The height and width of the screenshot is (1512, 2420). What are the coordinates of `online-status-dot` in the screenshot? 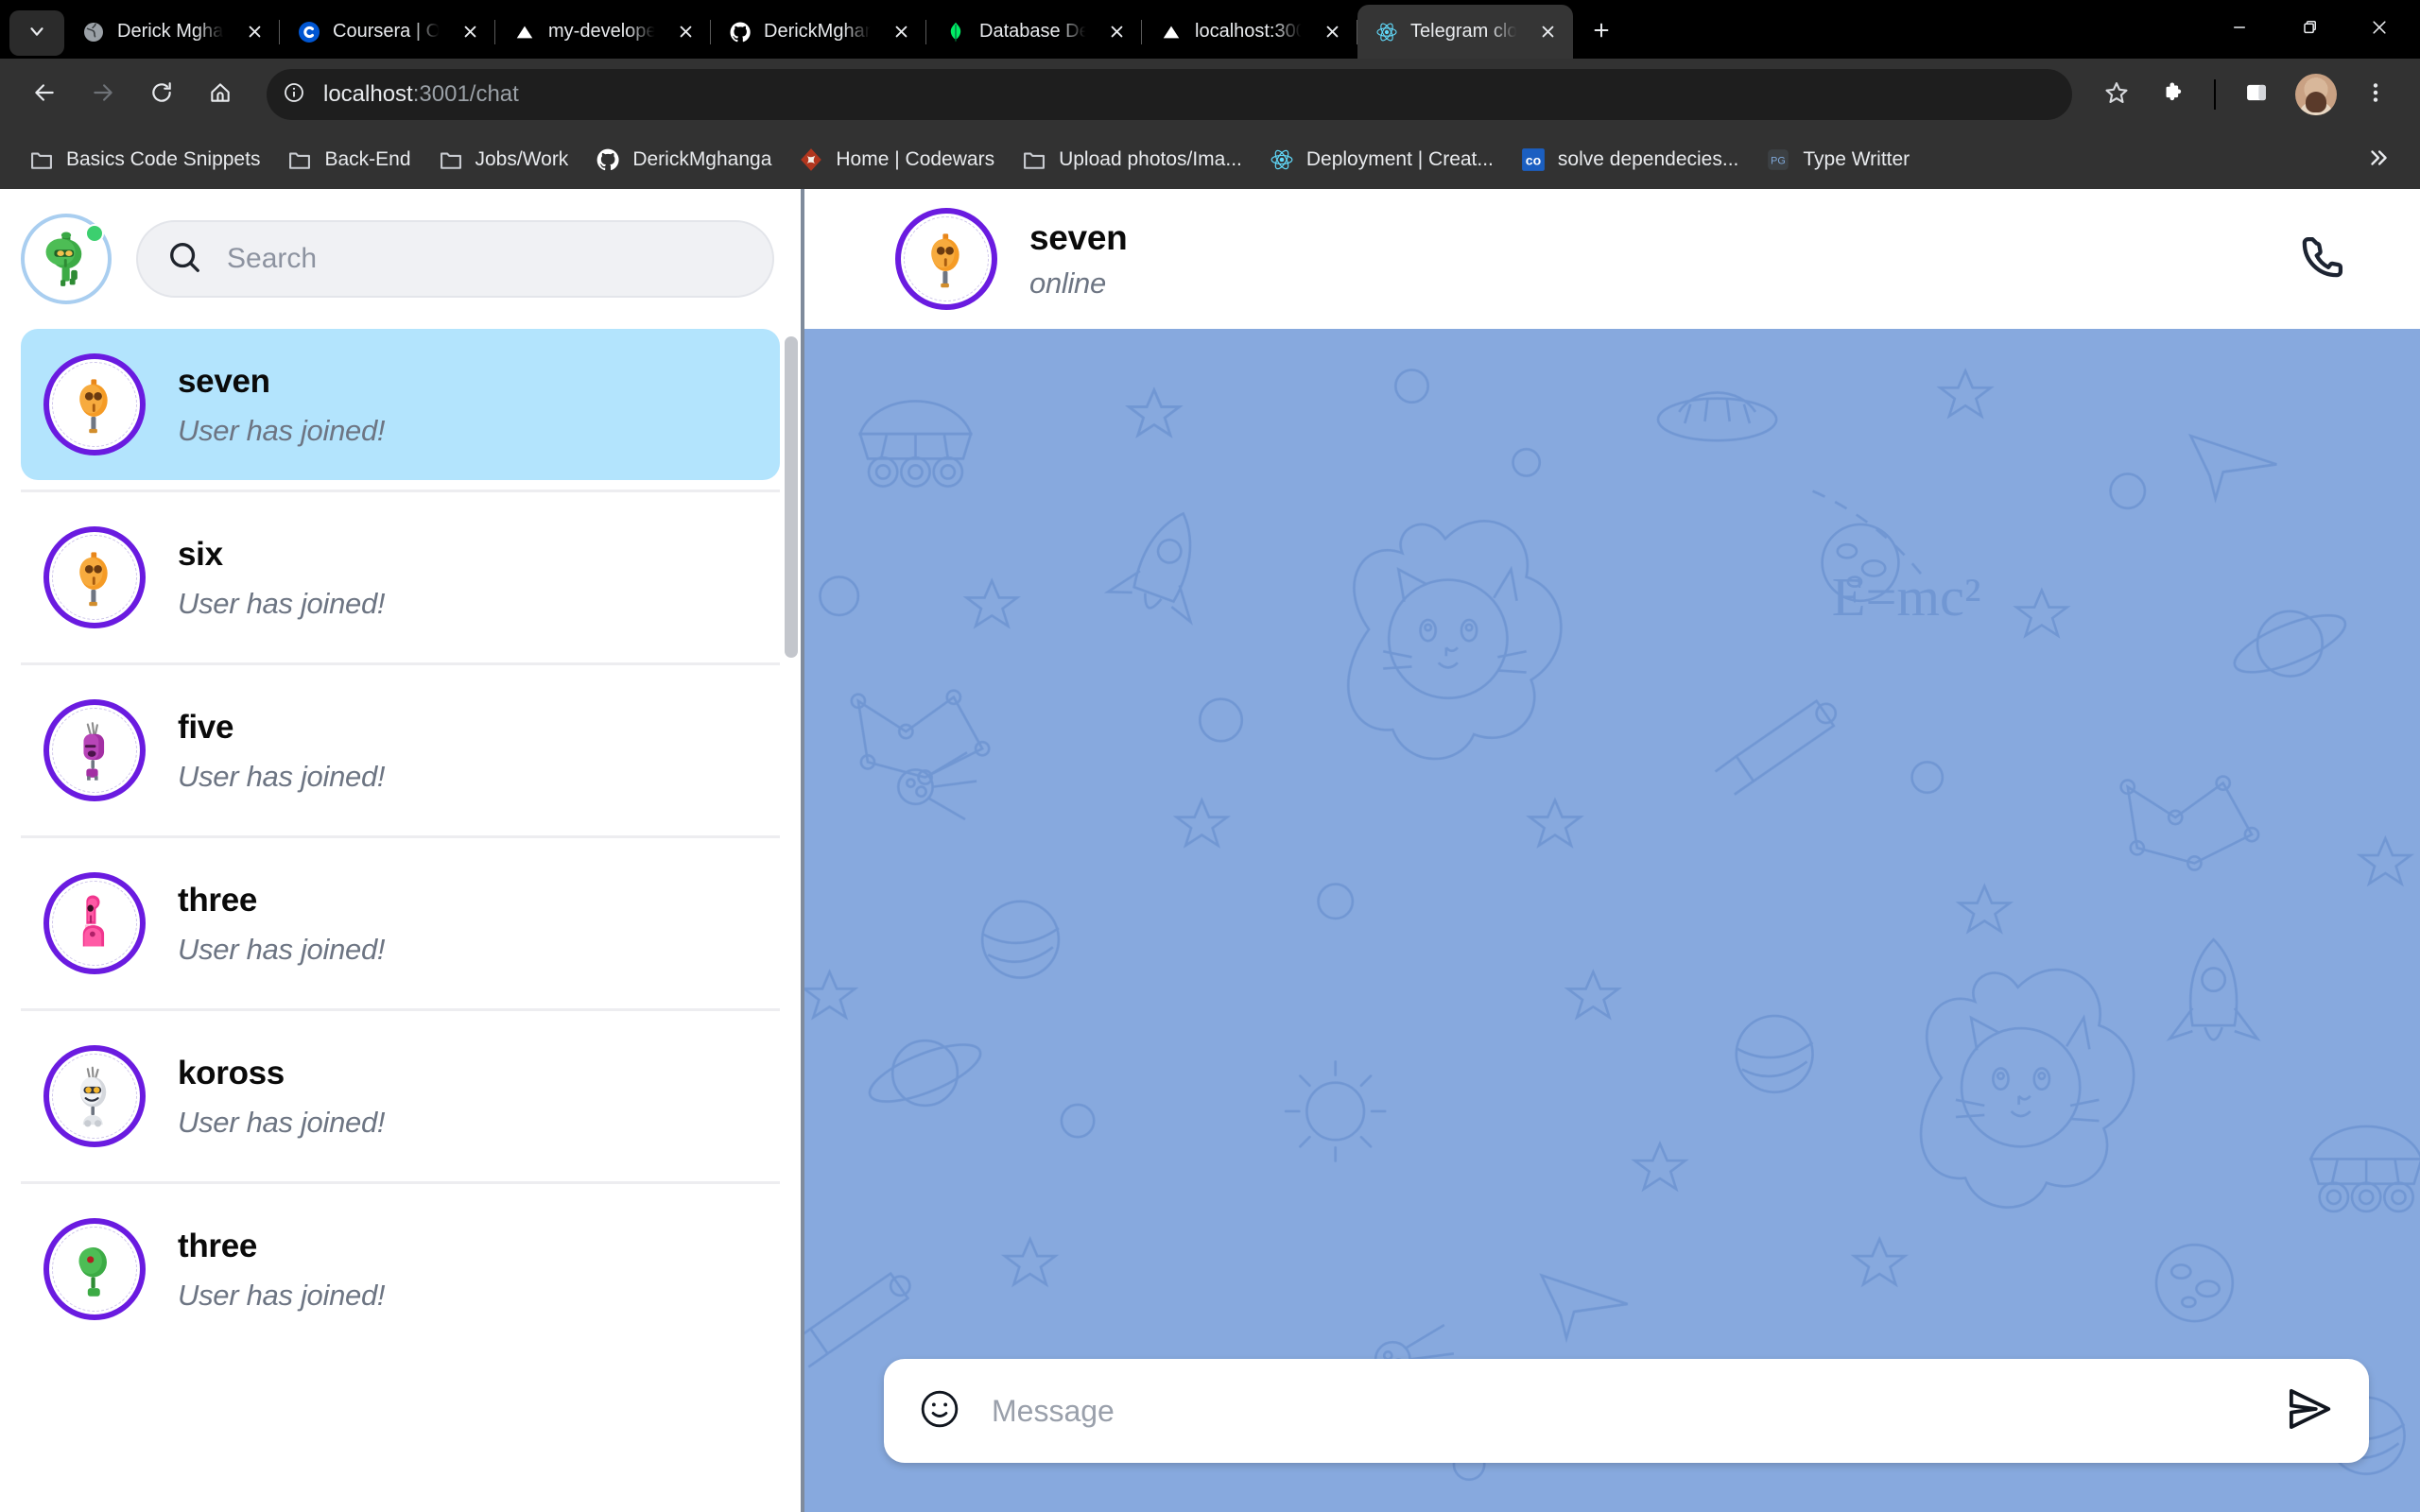 It's located at (95, 233).